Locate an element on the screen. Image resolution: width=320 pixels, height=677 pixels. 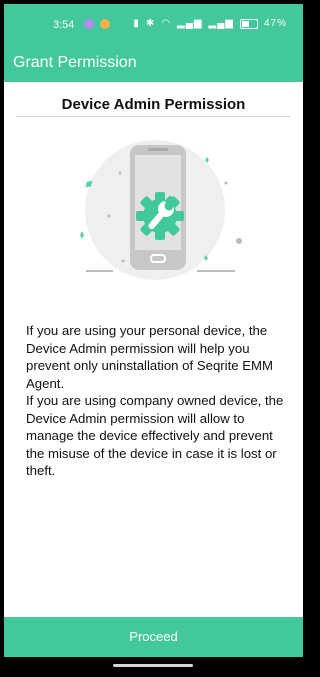
home-gesture-handle is located at coordinates (153, 665).